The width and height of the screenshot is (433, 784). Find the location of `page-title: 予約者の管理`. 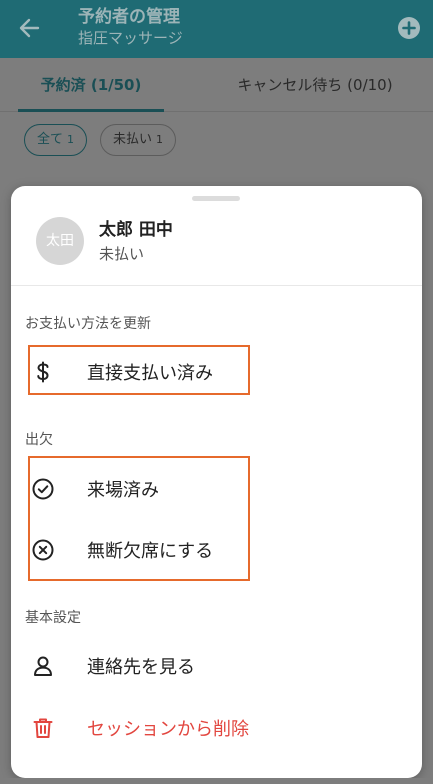

page-title: 予約者の管理 is located at coordinates (129, 17).